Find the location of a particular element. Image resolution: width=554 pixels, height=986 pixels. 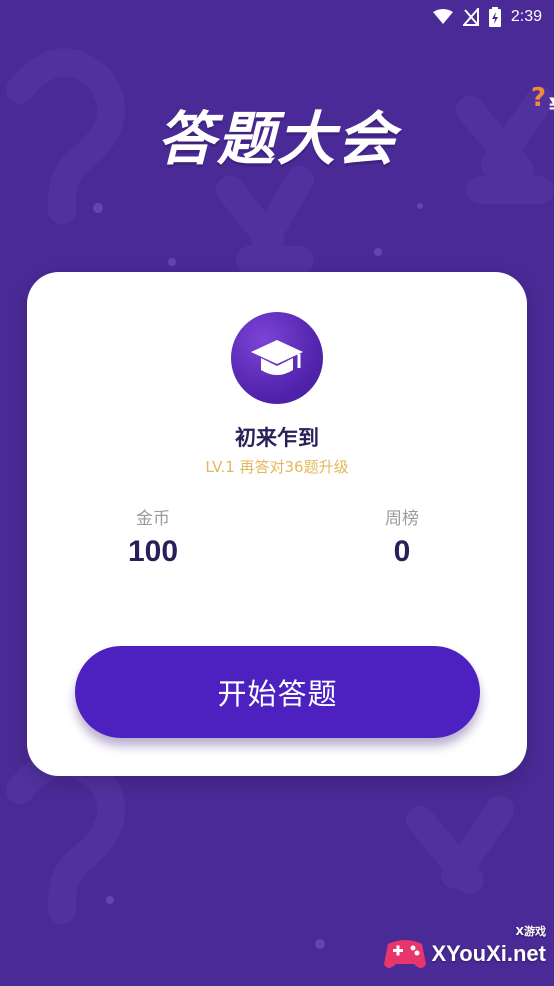

watermark: XYouXi.net X游戏 is located at coordinates (464, 949).